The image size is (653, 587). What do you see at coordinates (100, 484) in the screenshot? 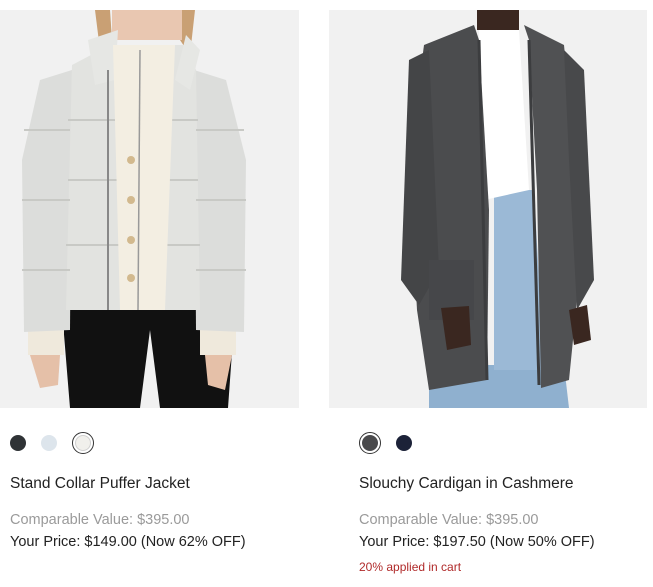
I see `product-name: Stand Collar Puffer Jacket` at bounding box center [100, 484].